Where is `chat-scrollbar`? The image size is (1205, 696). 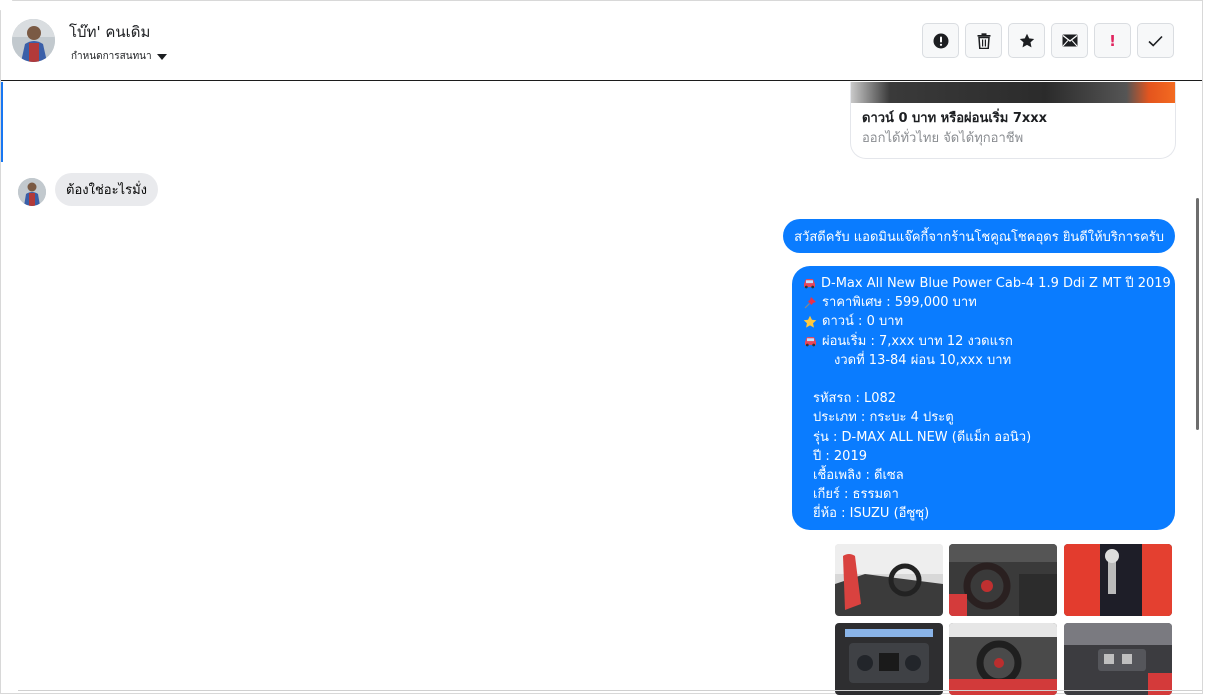 chat-scrollbar is located at coordinates (1197, 314).